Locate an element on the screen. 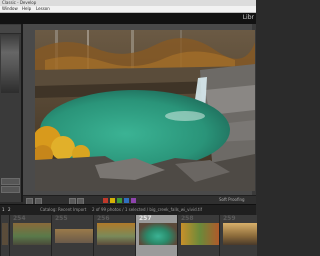 The image size is (320, 256). copy-button is located at coordinates (10, 181).